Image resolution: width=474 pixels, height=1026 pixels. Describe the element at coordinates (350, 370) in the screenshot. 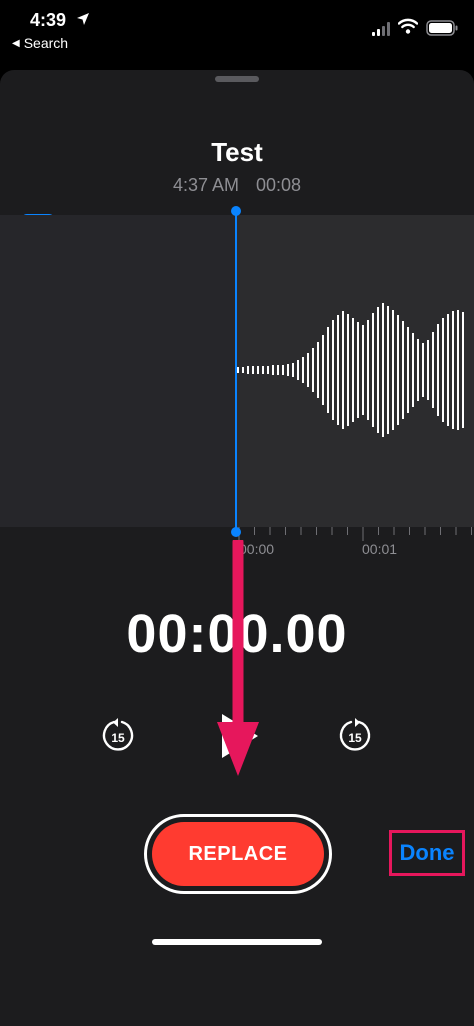

I see `audio-waveform` at that location.